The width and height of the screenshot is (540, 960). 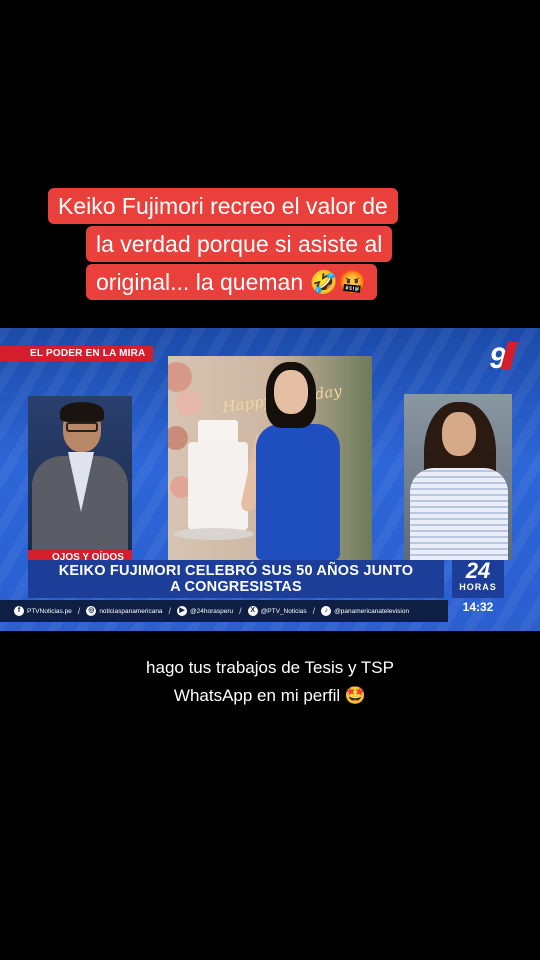 I want to click on caption-line-3: original... la queman 🤣🤬, so click(x=231, y=282).